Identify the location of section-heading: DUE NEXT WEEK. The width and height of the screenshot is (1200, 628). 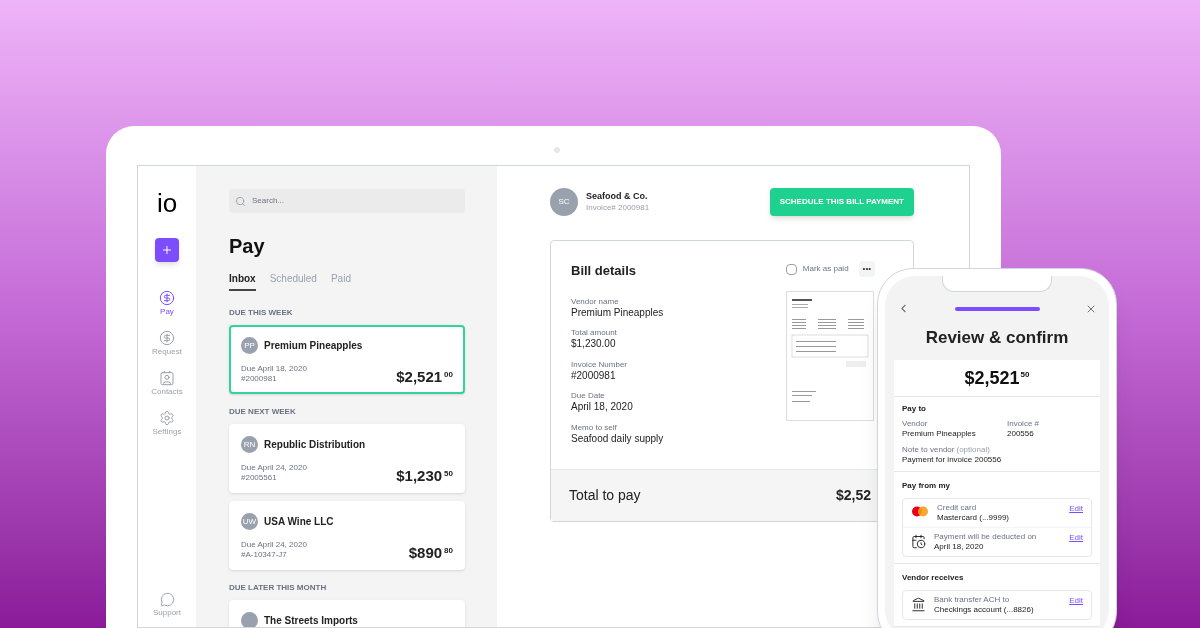
(263, 412).